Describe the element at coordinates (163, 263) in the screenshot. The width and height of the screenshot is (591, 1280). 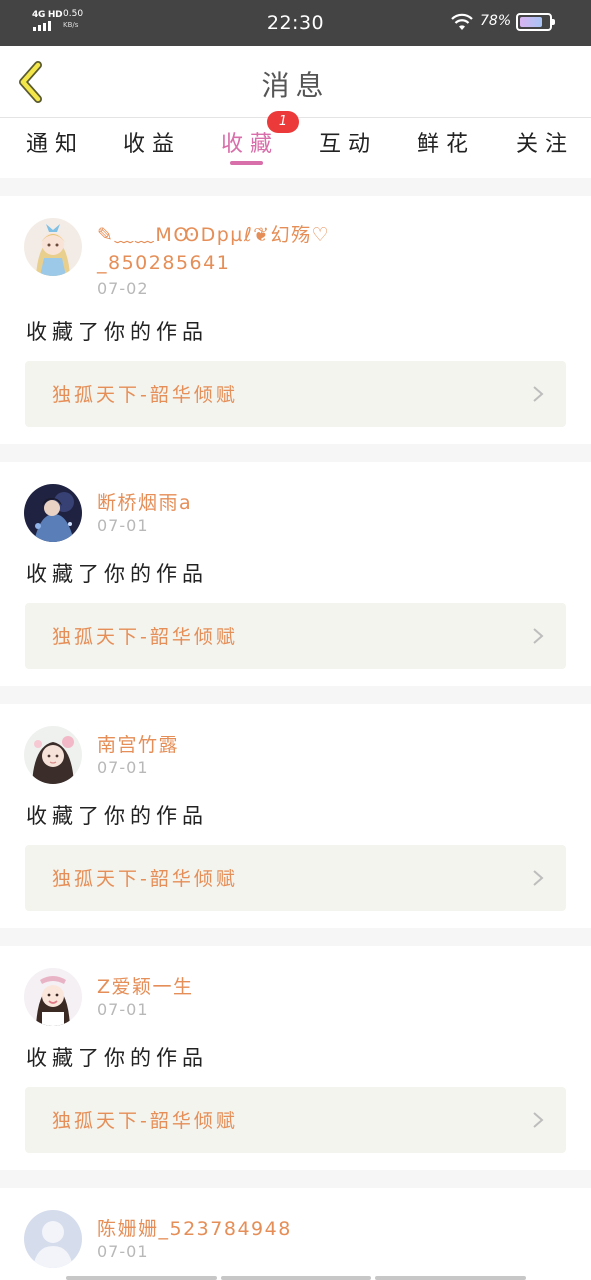
I see `user-name-continued: _850285641` at that location.